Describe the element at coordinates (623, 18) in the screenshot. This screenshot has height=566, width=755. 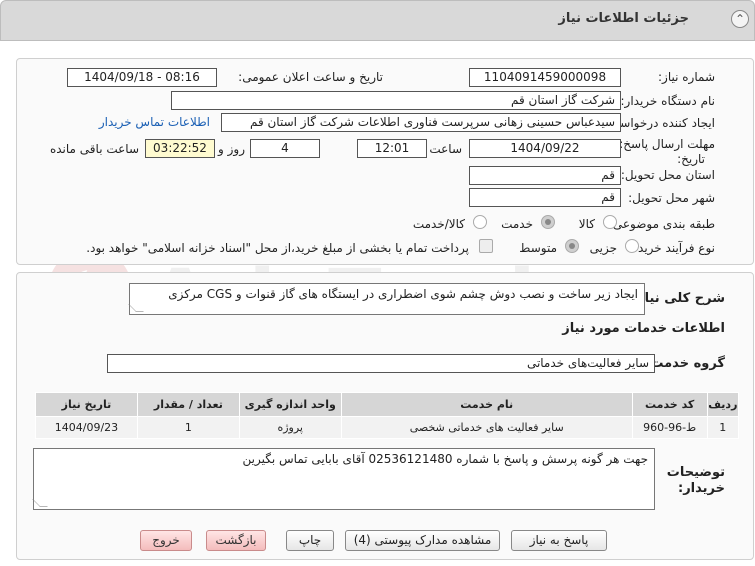
I see `page-title: جزئیات اطلاعات نیاز` at that location.